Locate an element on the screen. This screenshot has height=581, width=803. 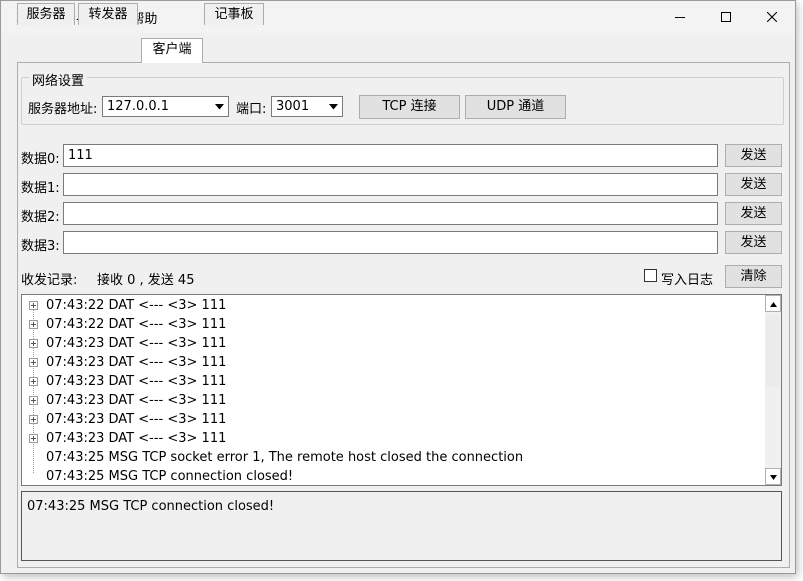
send-data1-button: 发送 is located at coordinates (753, 184).